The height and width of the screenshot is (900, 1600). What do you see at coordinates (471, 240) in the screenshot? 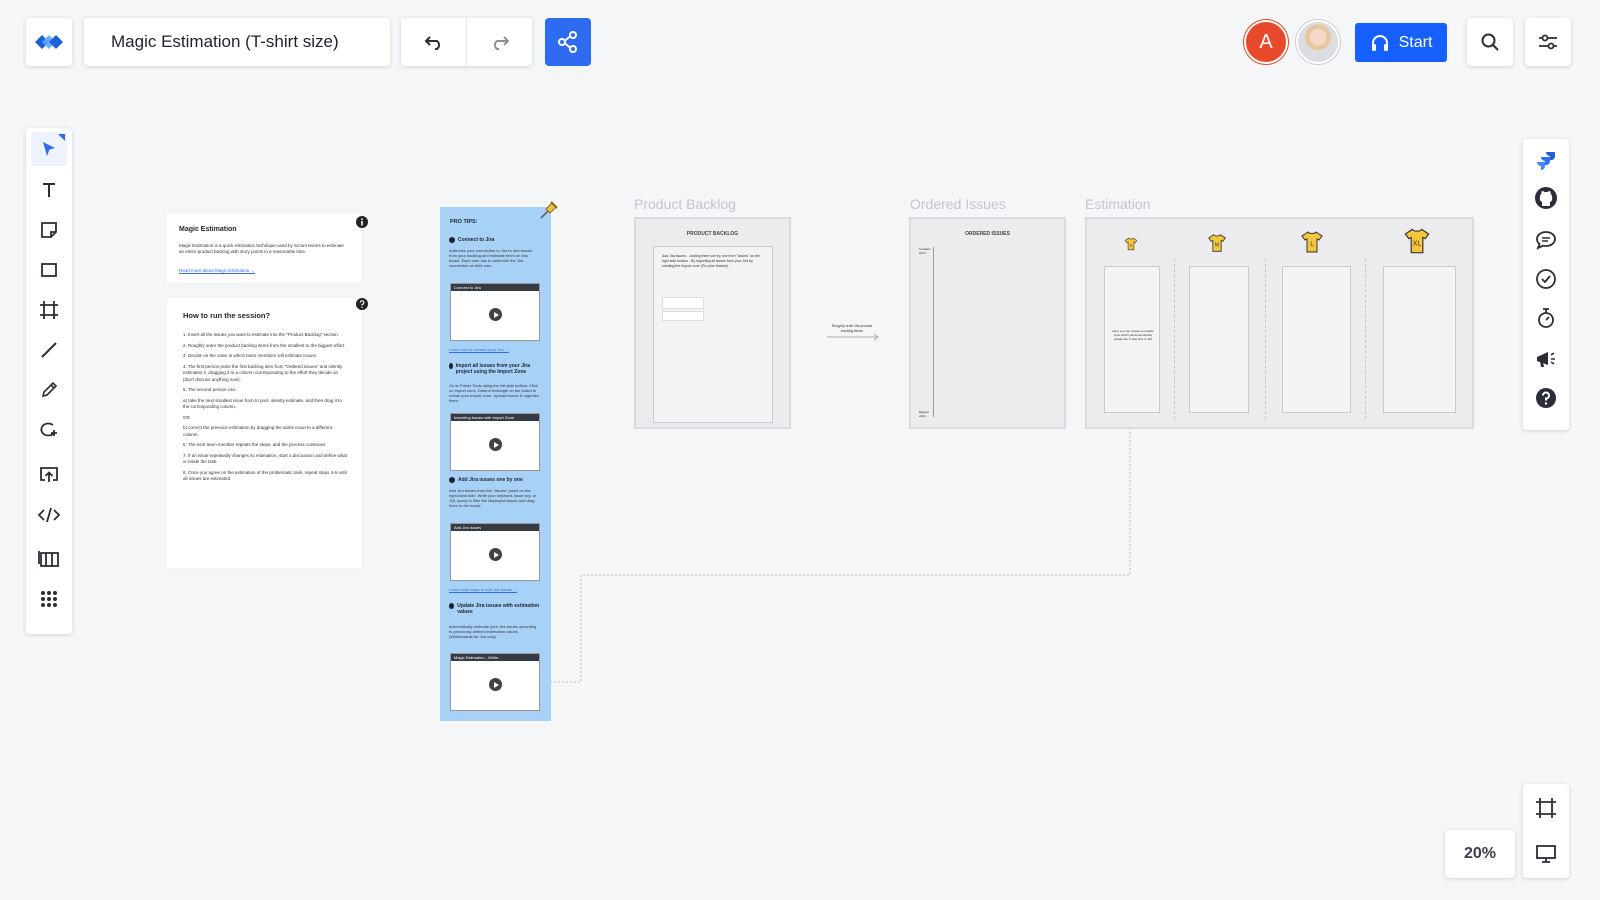
I see `tip-title: Connect to Jira` at bounding box center [471, 240].